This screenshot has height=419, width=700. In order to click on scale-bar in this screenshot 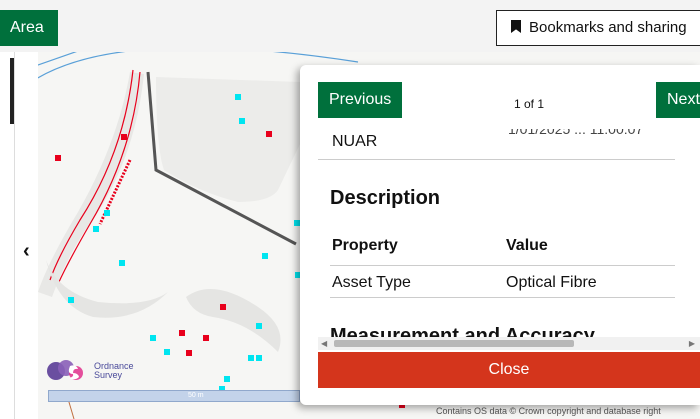, I will do `click(174, 396)`.